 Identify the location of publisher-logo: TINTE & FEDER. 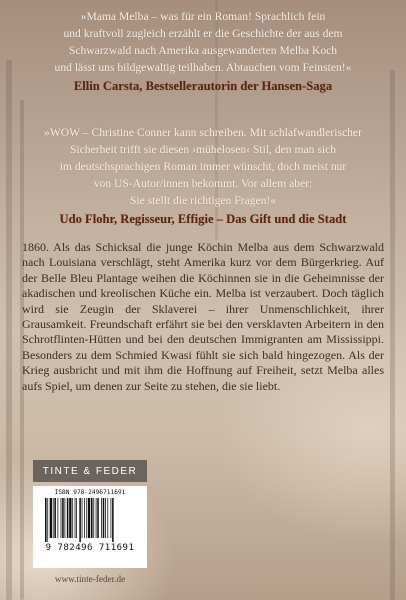
(90, 471).